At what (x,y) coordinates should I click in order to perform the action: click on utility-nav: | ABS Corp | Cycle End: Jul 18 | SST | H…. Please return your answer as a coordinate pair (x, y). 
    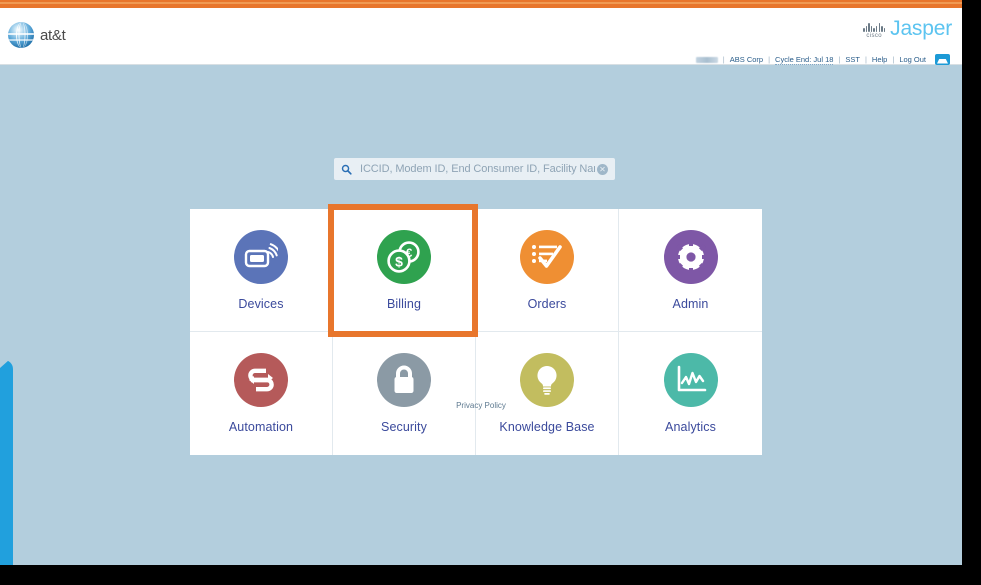
    Looking at the image, I should click on (822, 59).